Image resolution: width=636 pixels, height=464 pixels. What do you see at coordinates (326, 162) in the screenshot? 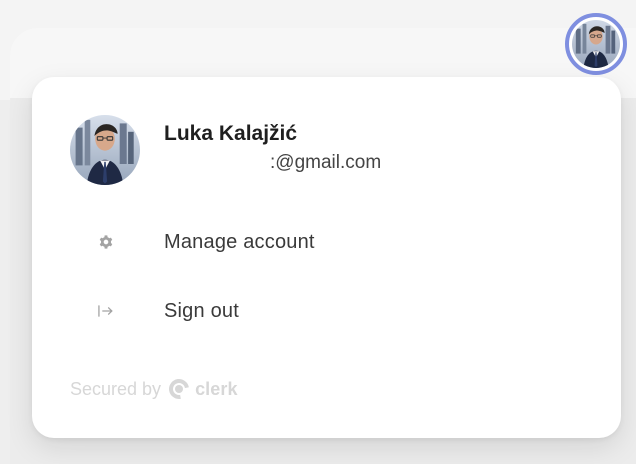
I see `user-email: :@gmail.com` at bounding box center [326, 162].